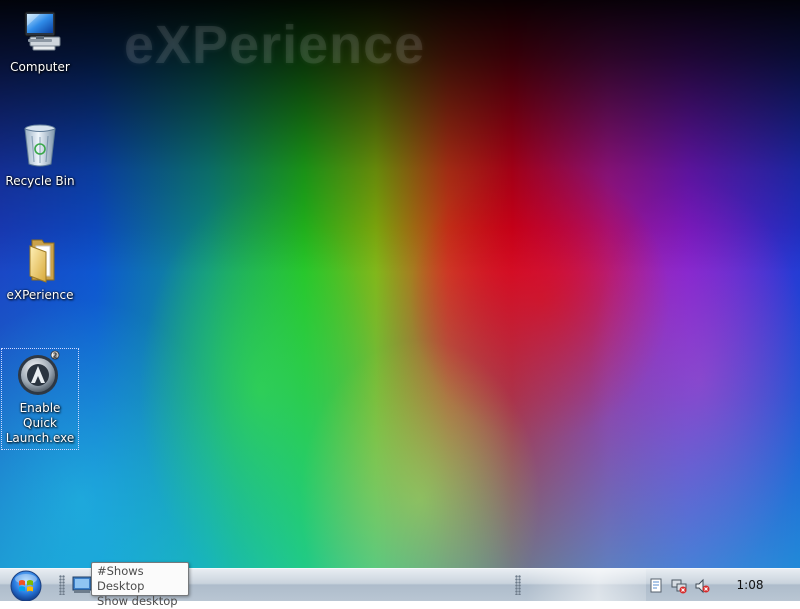 This screenshot has height=609, width=800. I want to click on desktop-icon-label: Recycle Bin, so click(40, 181).